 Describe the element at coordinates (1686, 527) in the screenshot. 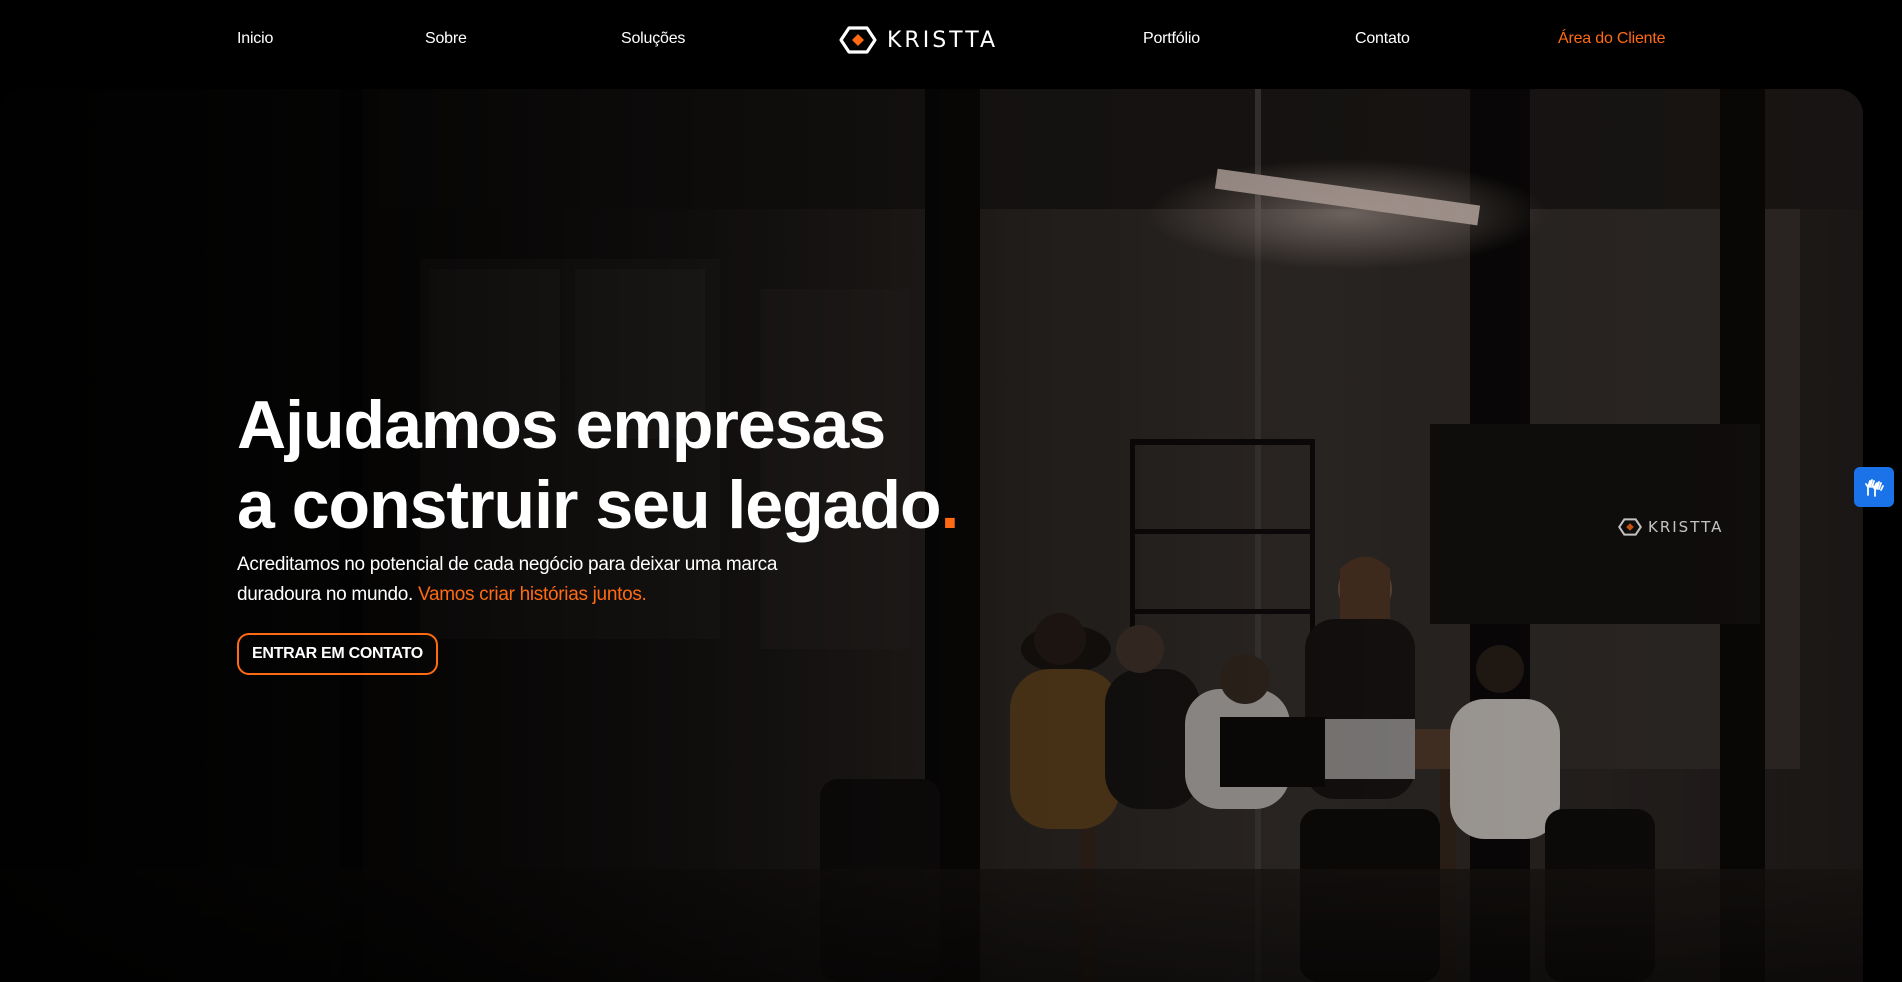

I see `wall-logo-wordmark: KRISTTA` at that location.